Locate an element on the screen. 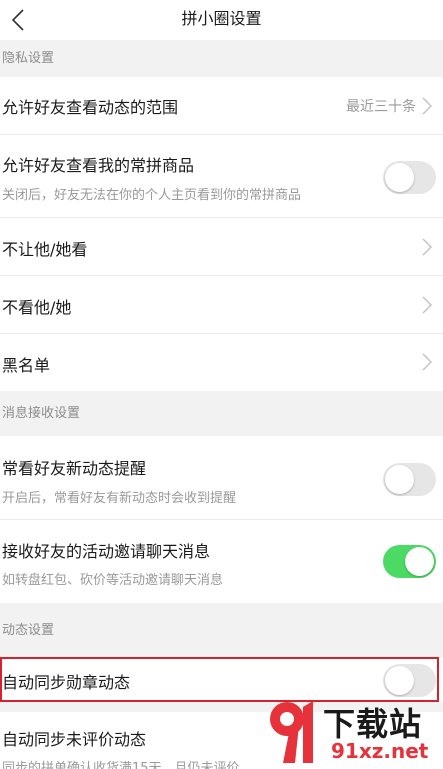  row-label: 不让他/她看 is located at coordinates (45, 249).